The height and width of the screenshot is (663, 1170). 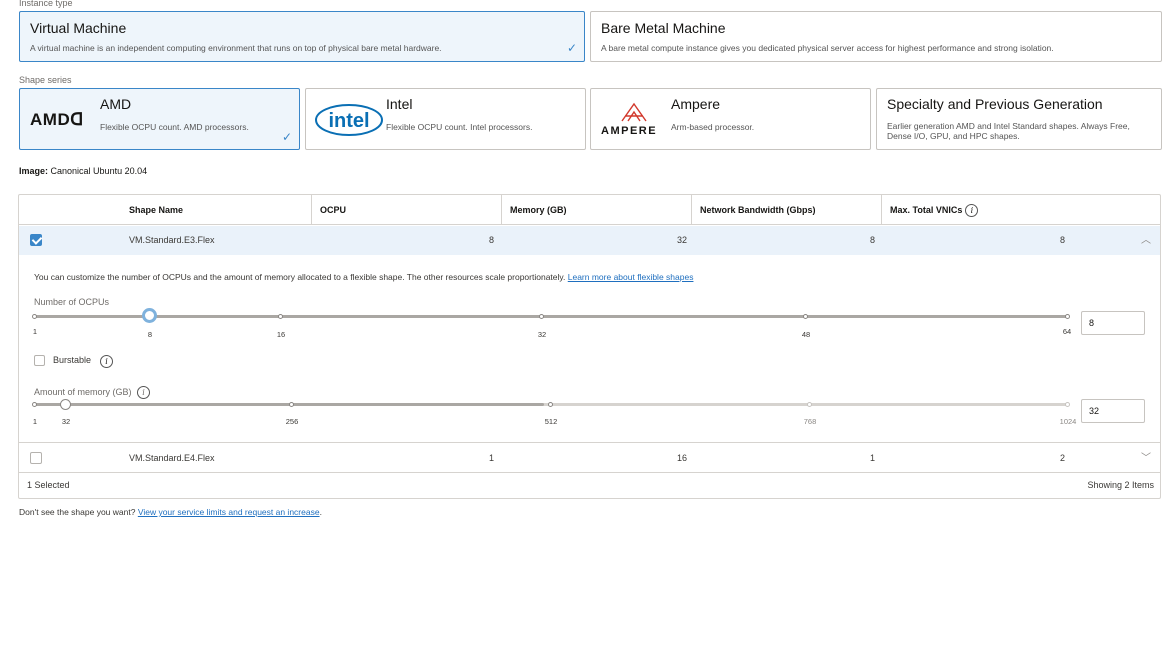 What do you see at coordinates (995, 104) in the screenshot?
I see `specialty-title: Specialty and Previous Generation` at bounding box center [995, 104].